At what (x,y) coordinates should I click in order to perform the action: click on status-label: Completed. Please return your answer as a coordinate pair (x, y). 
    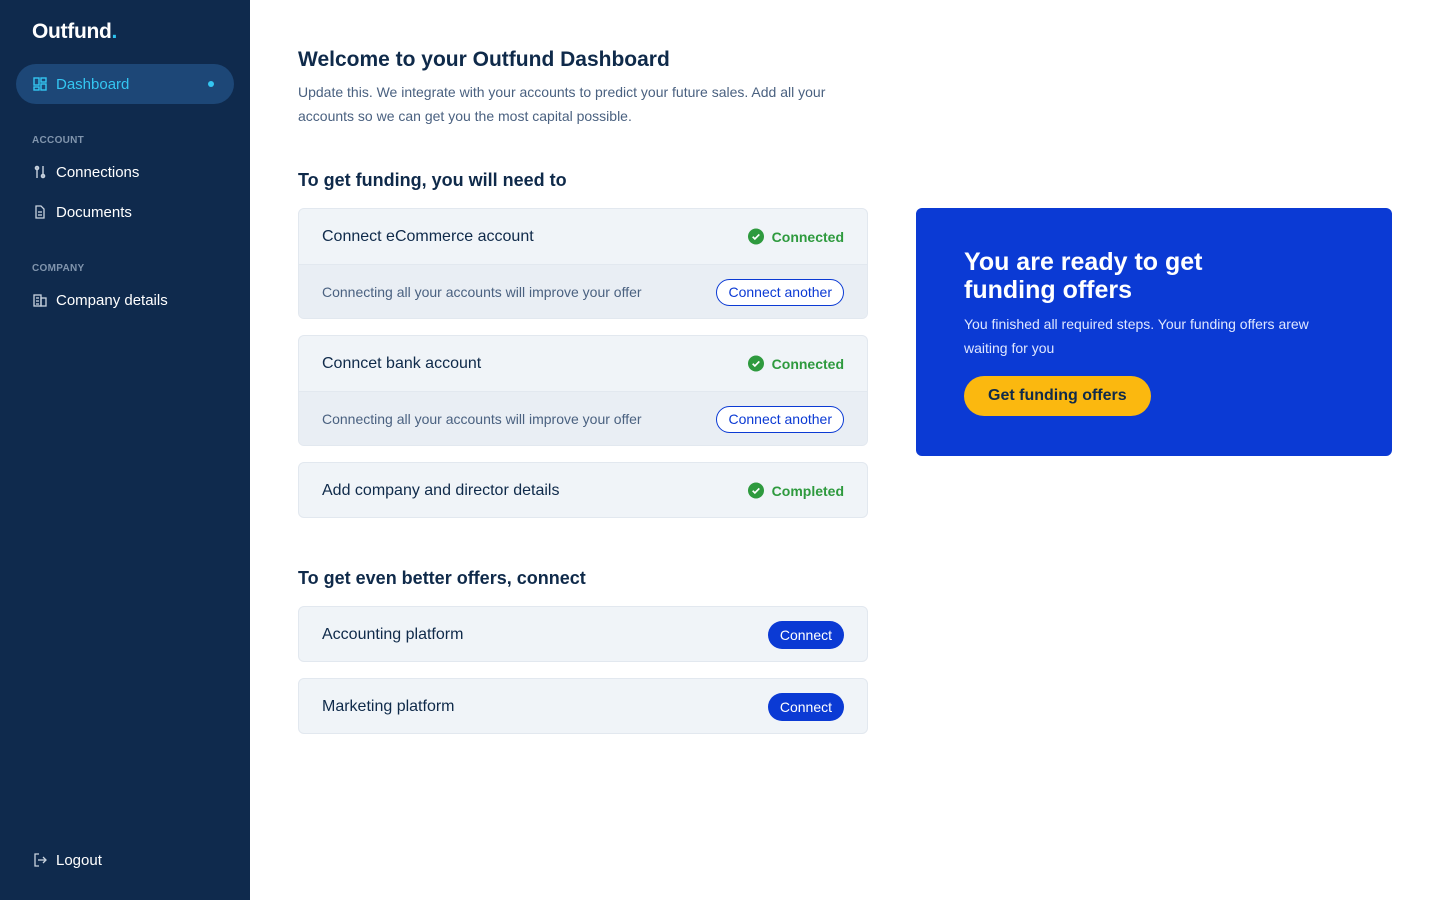
    Looking at the image, I should click on (807, 490).